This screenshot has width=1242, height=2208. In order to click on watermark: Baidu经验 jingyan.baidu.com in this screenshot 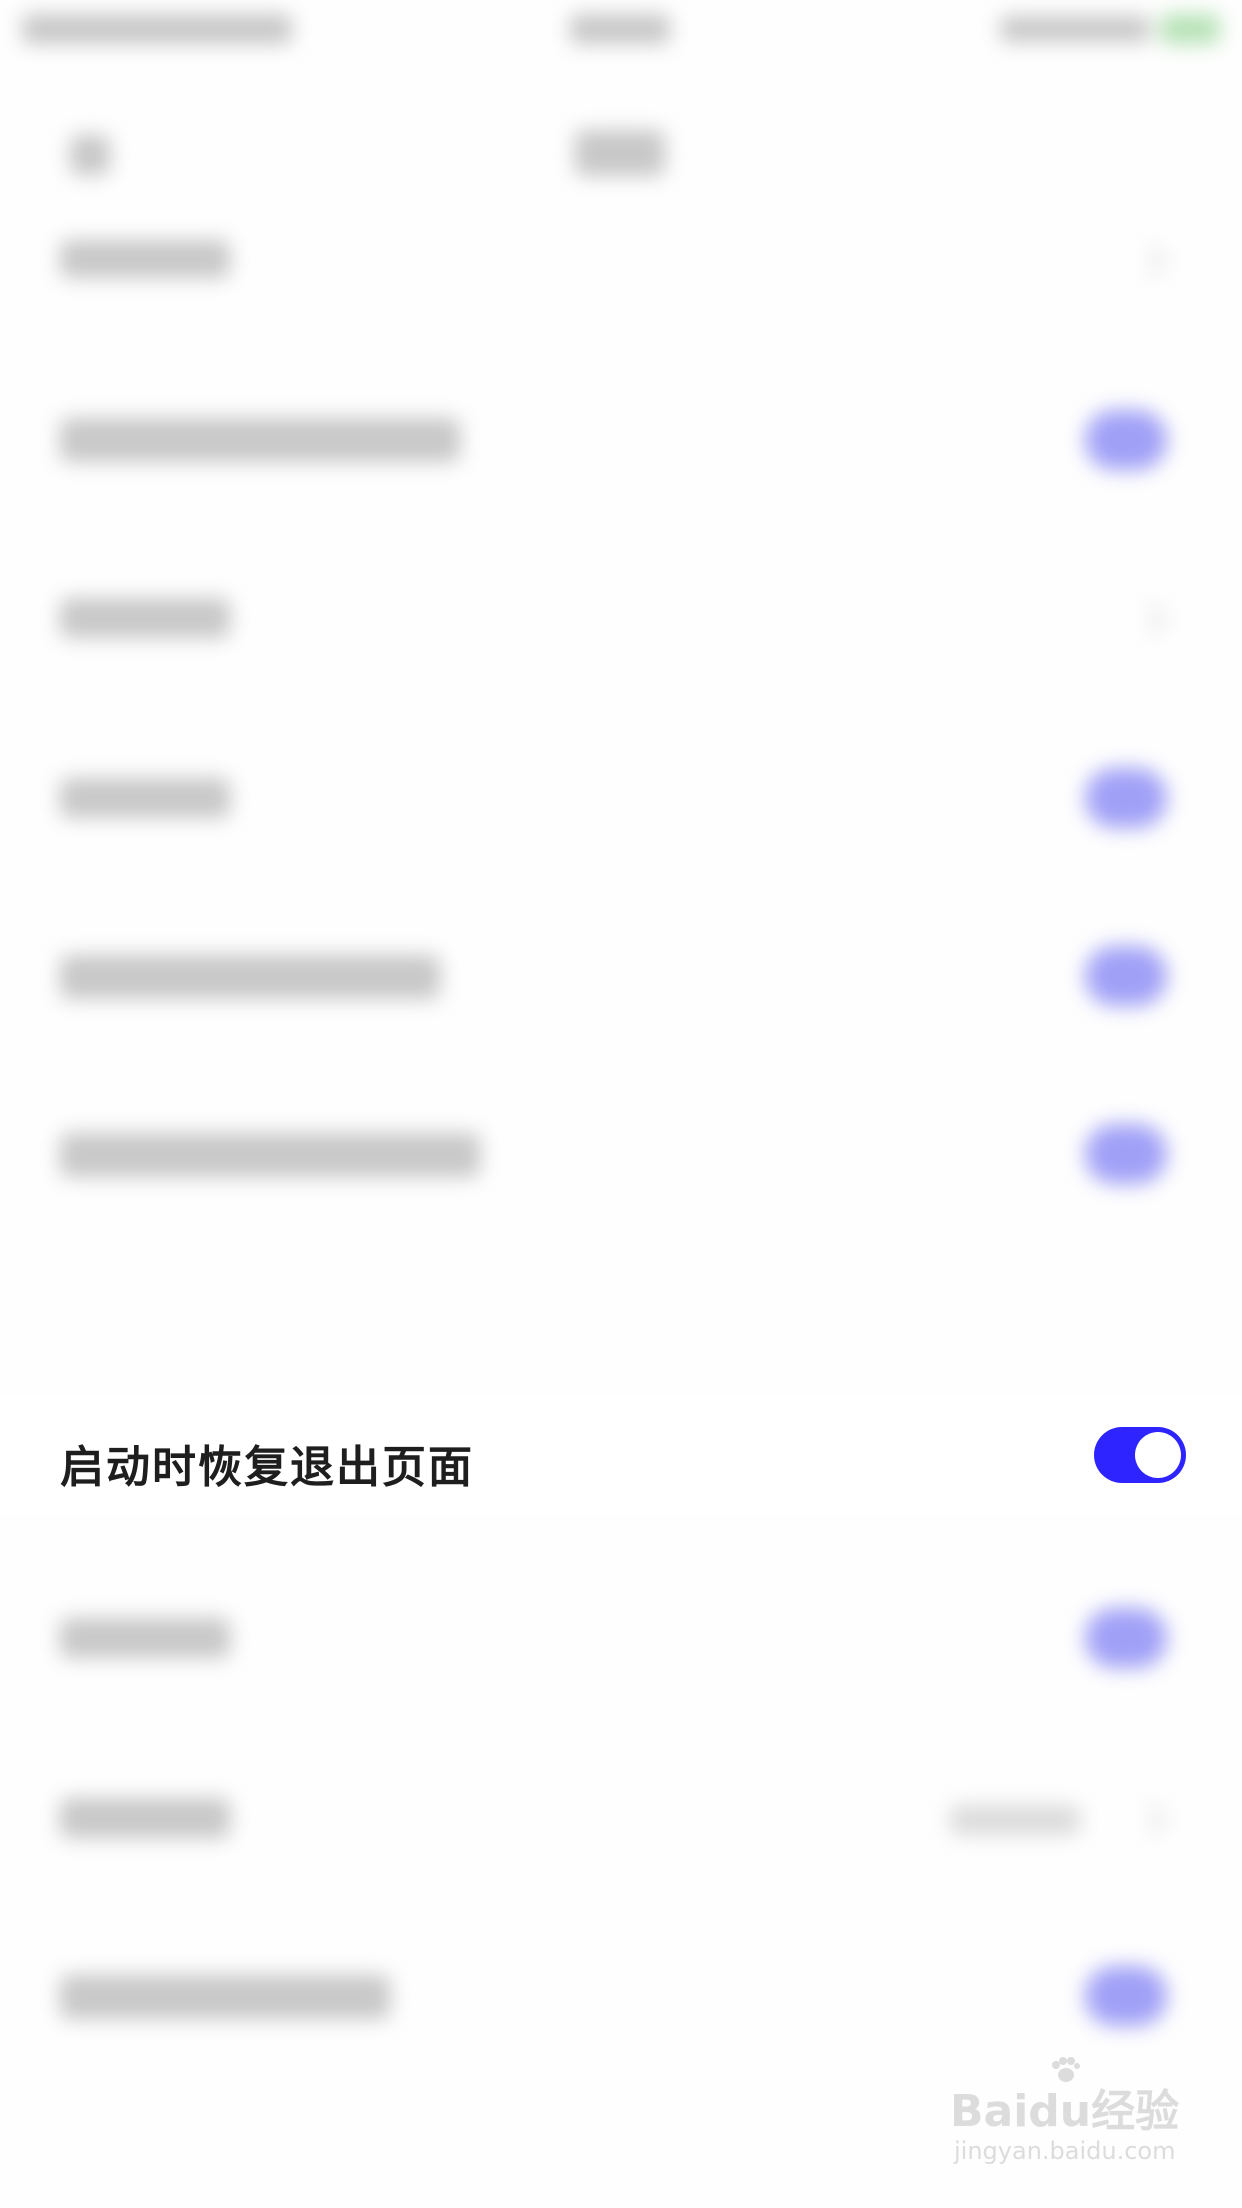, I will do `click(1070, 2121)`.